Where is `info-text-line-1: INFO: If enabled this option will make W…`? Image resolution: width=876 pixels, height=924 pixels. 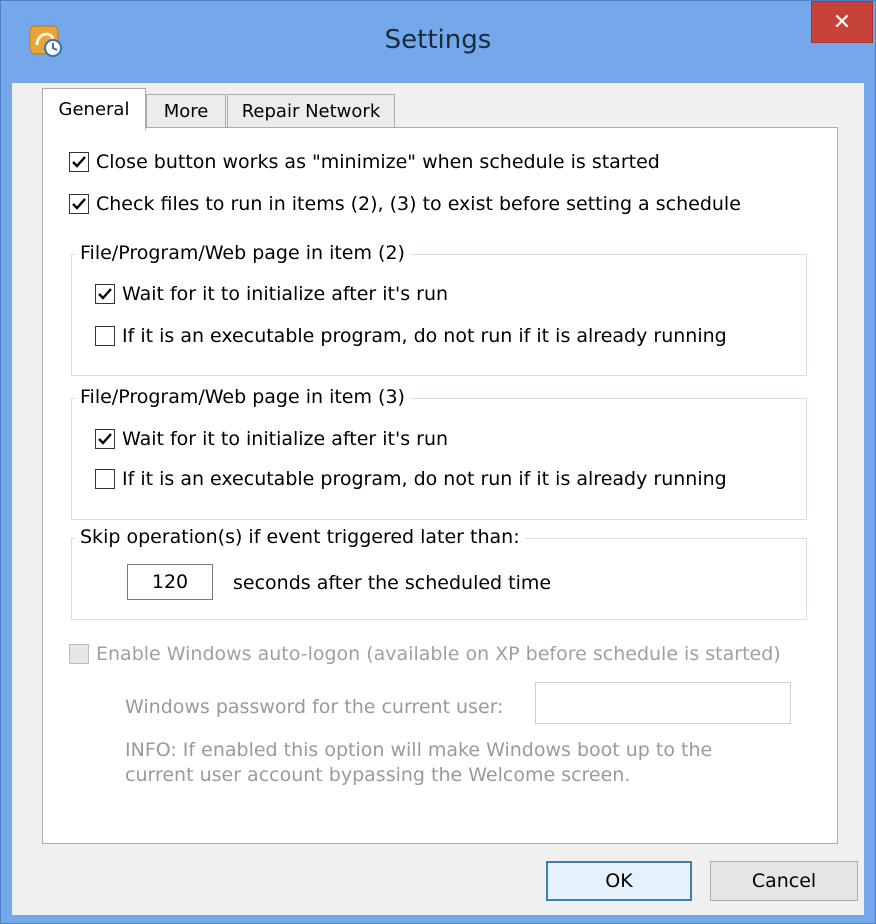
info-text-line-1: INFO: If enabled this option will make W… is located at coordinates (419, 750).